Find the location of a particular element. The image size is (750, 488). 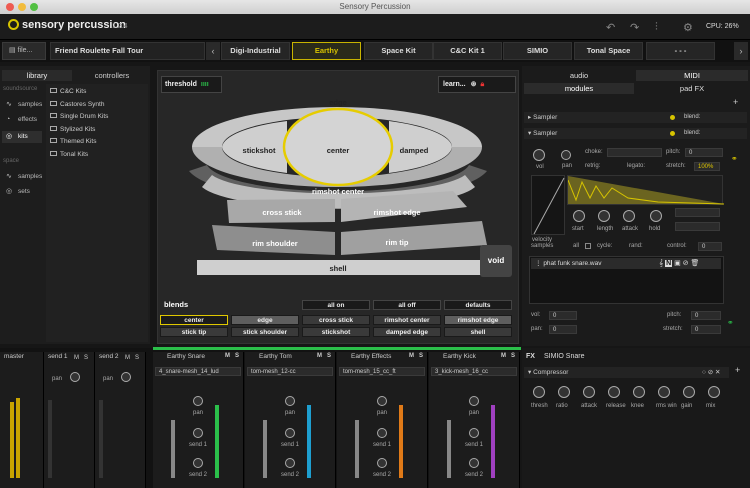

kit-tab-1: Digi-Industrial is located at coordinates (255, 51).